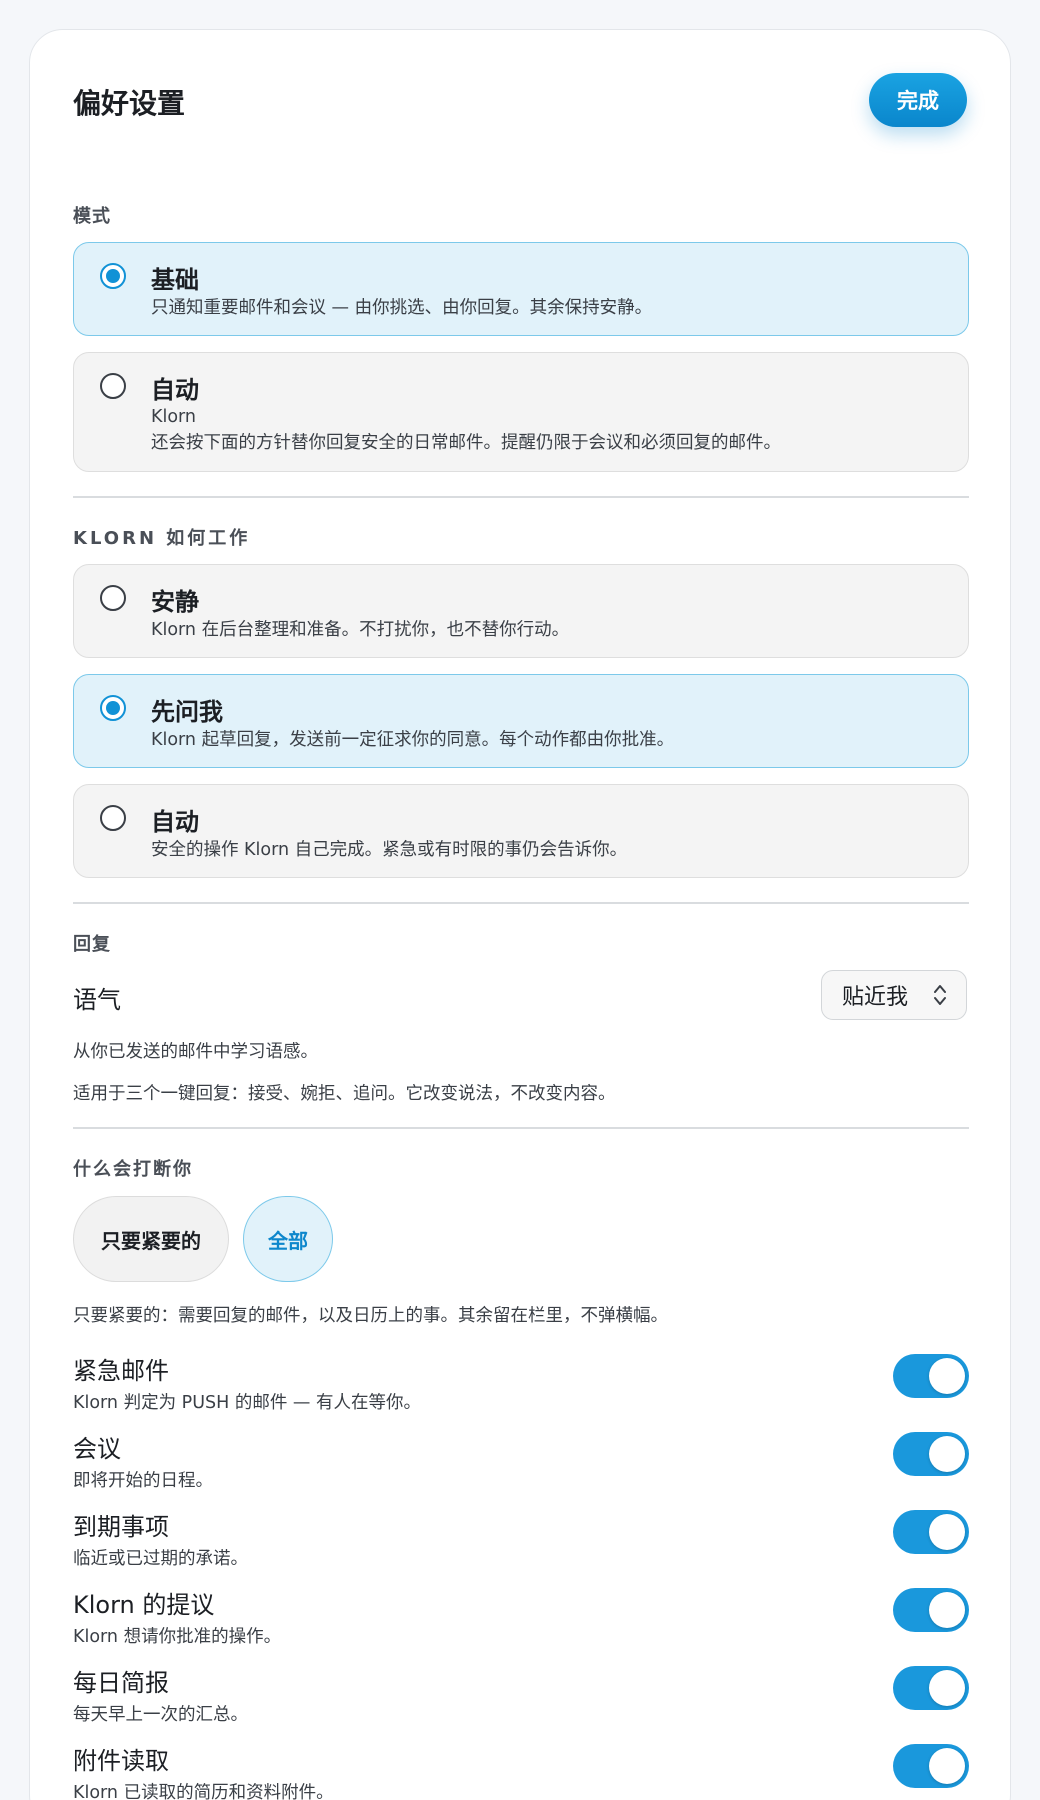 This screenshot has width=1040, height=1800. I want to click on tone-label: 语气, so click(97, 1000).